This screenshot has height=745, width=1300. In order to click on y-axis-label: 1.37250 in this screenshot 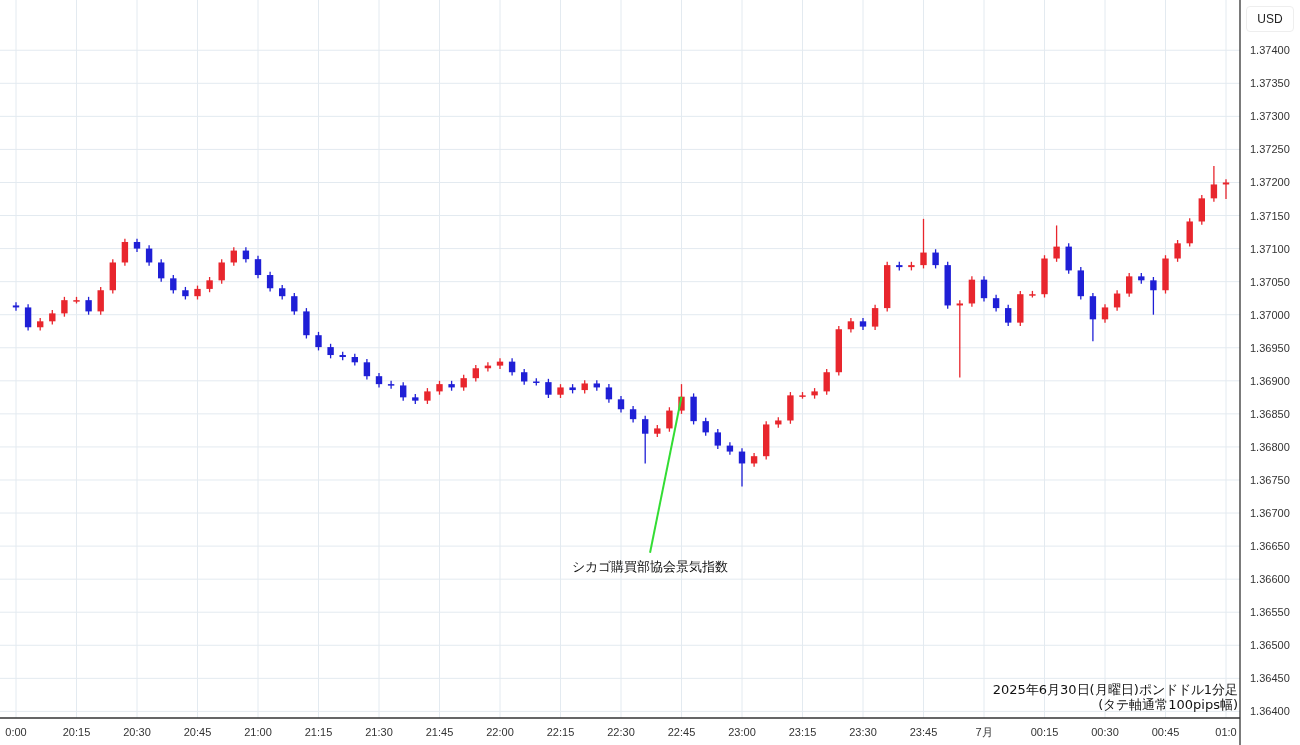, I will do `click(1270, 149)`.